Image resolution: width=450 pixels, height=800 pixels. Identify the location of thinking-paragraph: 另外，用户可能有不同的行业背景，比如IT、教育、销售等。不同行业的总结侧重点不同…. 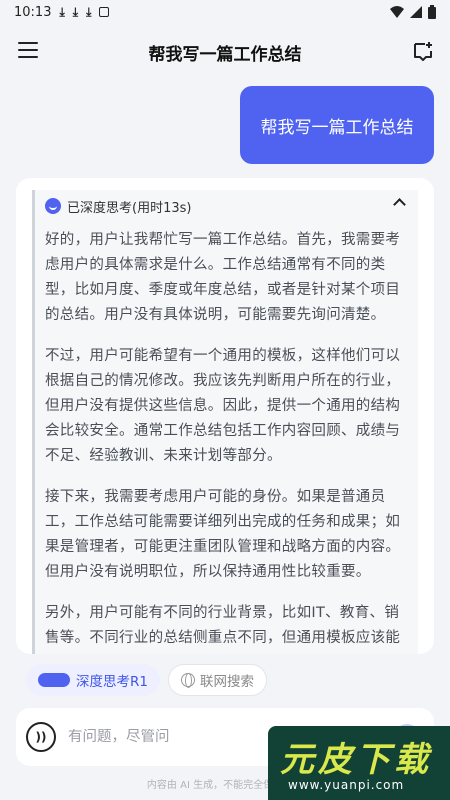
(223, 625).